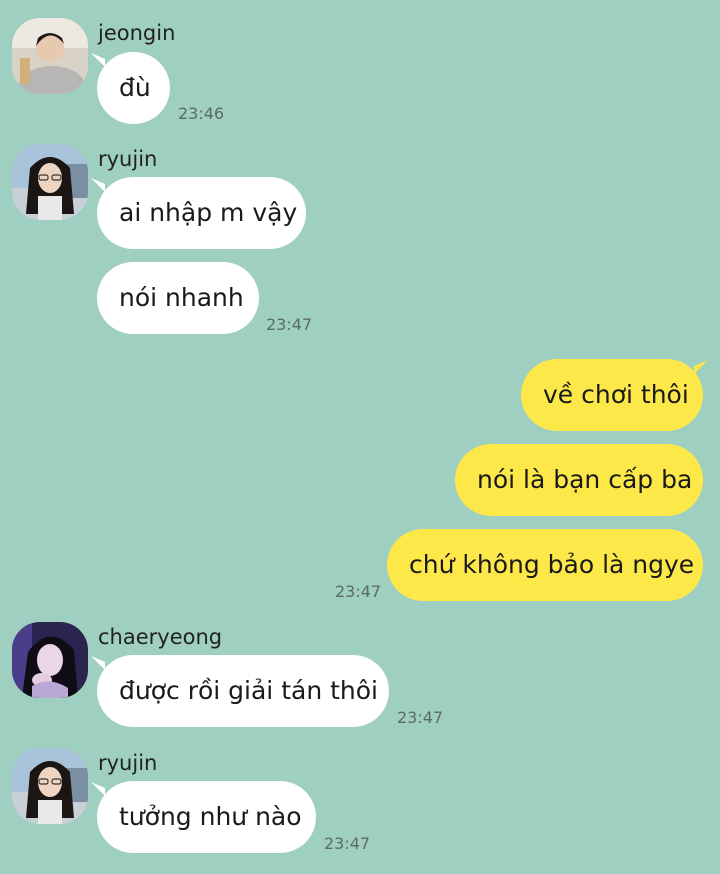 The image size is (720, 874). Describe the element at coordinates (137, 33) in the screenshot. I see `sender-name: jeongin` at that location.